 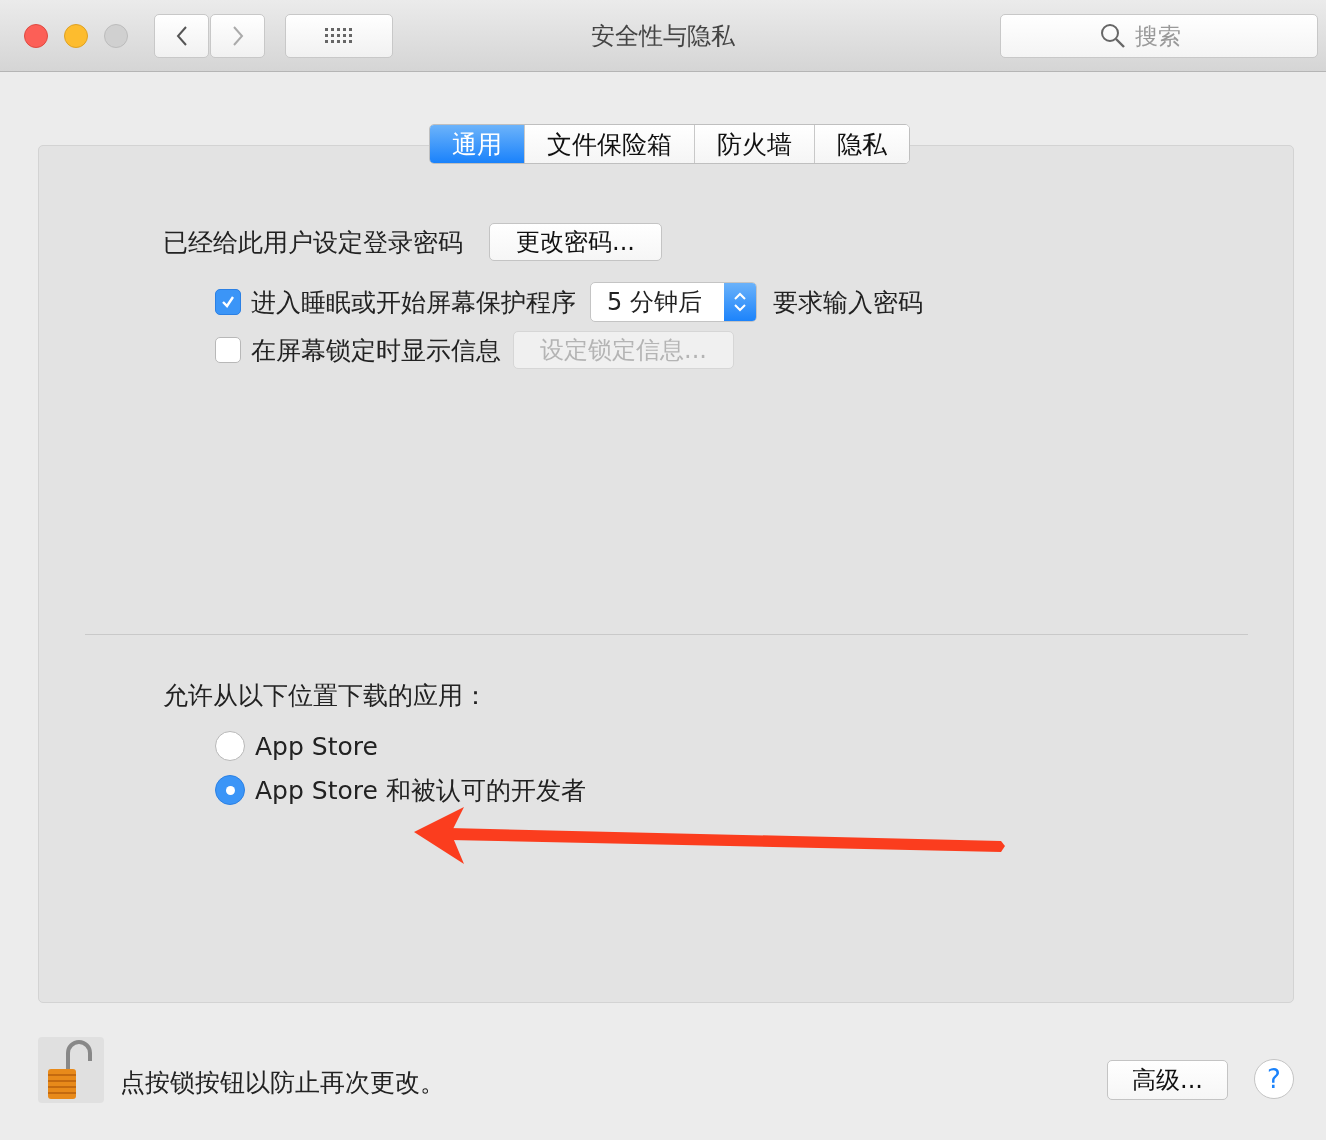 What do you see at coordinates (1113, 35) in the screenshot?
I see `search-icon` at bounding box center [1113, 35].